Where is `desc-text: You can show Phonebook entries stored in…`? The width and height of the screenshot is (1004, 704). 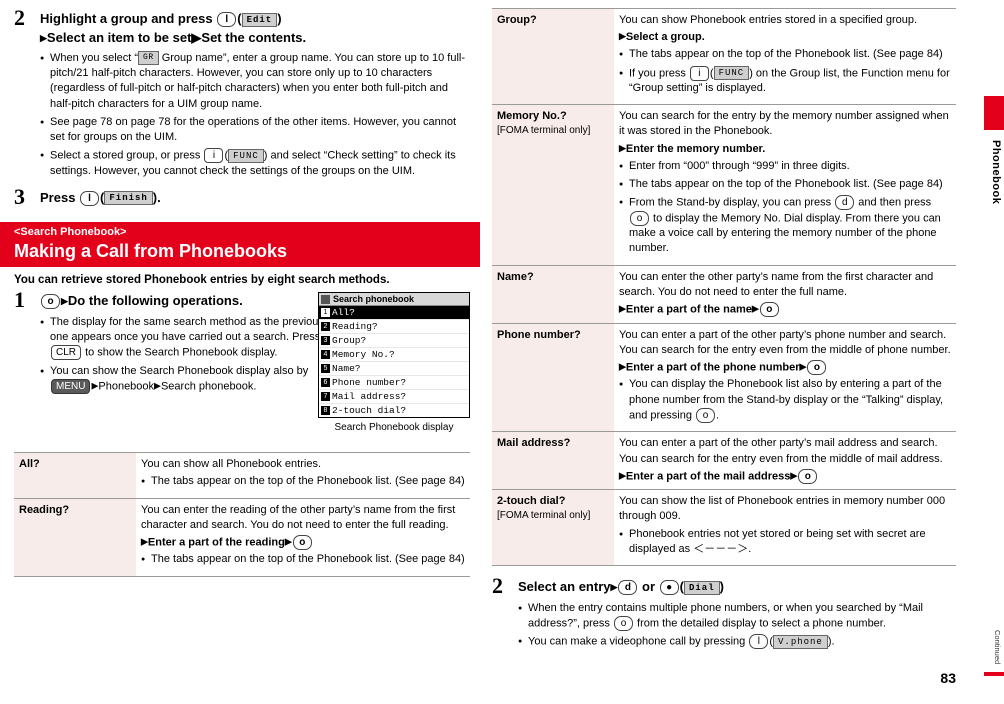
desc-text: You can show Phonebook entries stored in… is located at coordinates (768, 20).